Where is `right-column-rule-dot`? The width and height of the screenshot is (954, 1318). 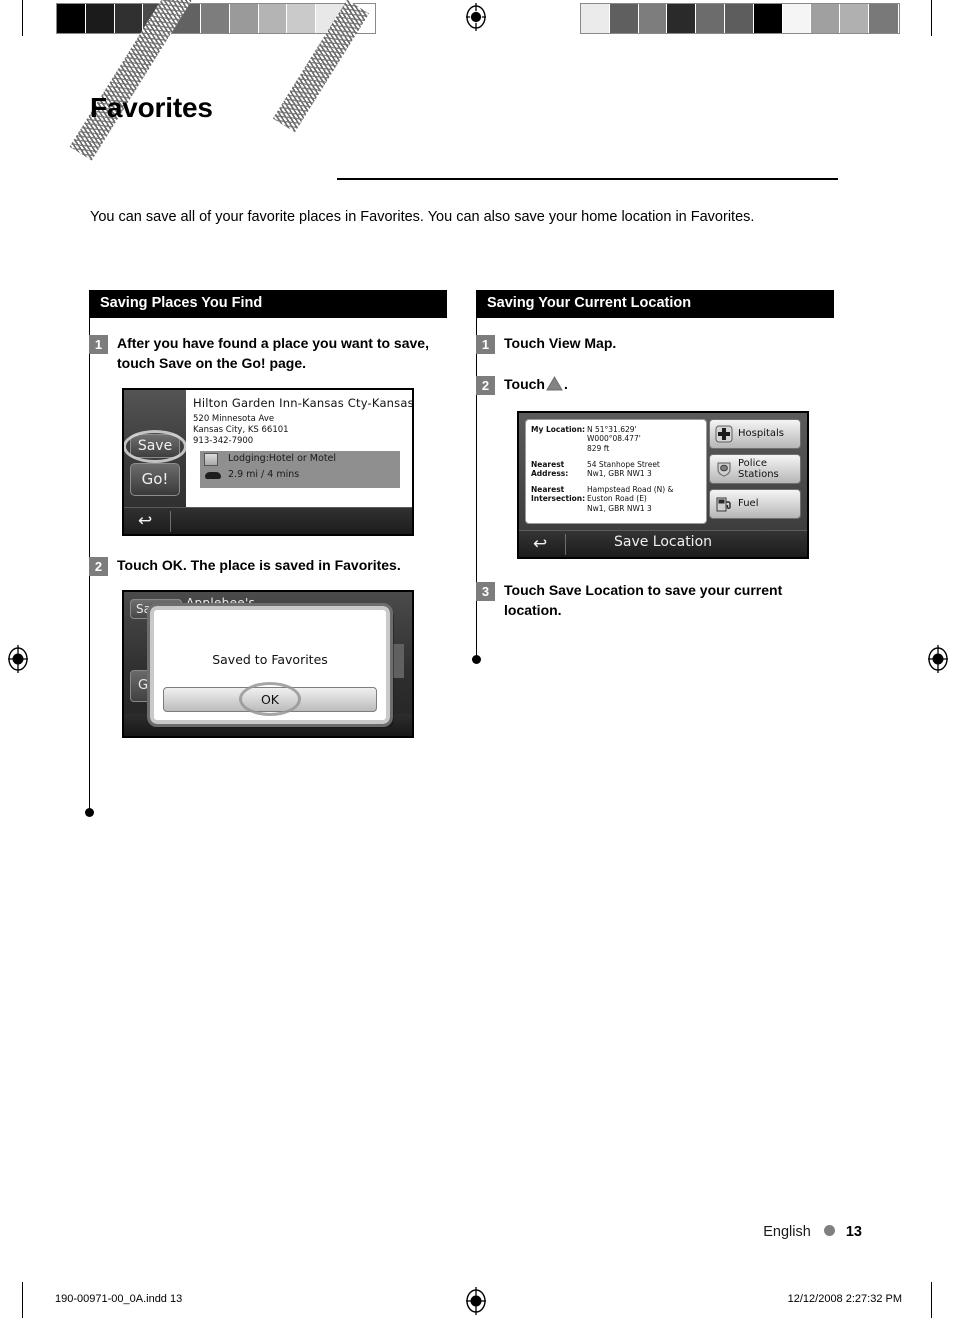 right-column-rule-dot is located at coordinates (476, 659).